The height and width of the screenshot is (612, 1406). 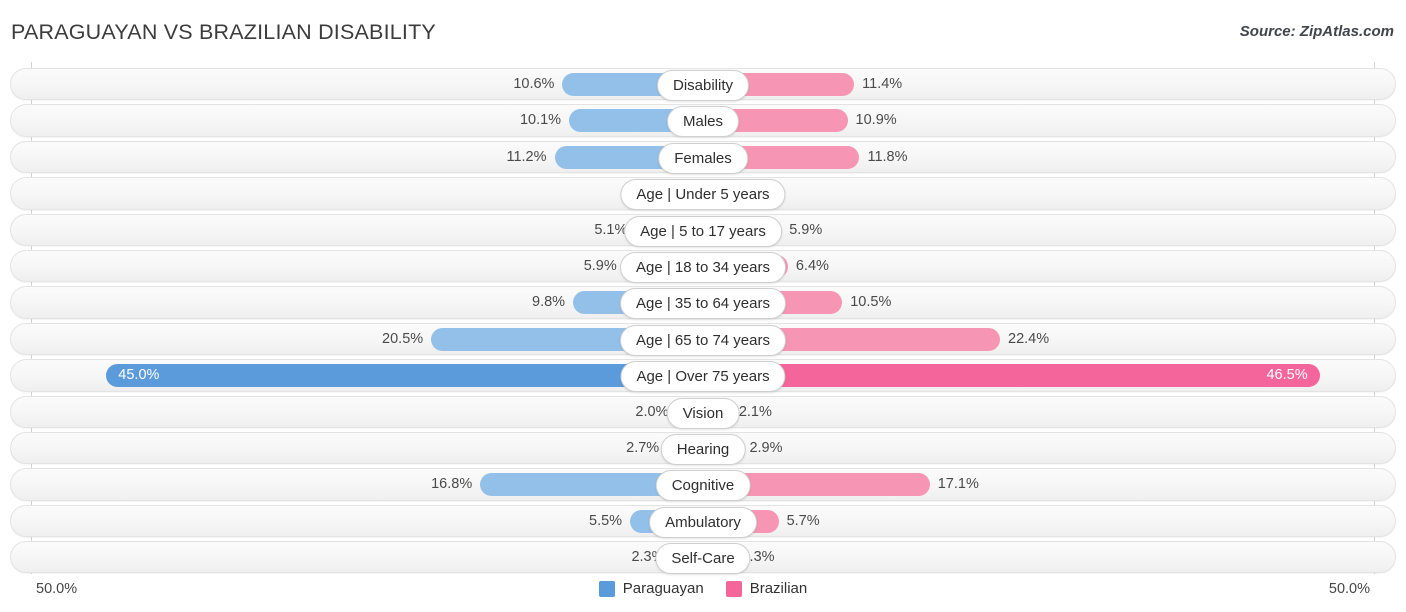 I want to click on legend-item-paraguayan: Paraguayan, so click(x=651, y=588).